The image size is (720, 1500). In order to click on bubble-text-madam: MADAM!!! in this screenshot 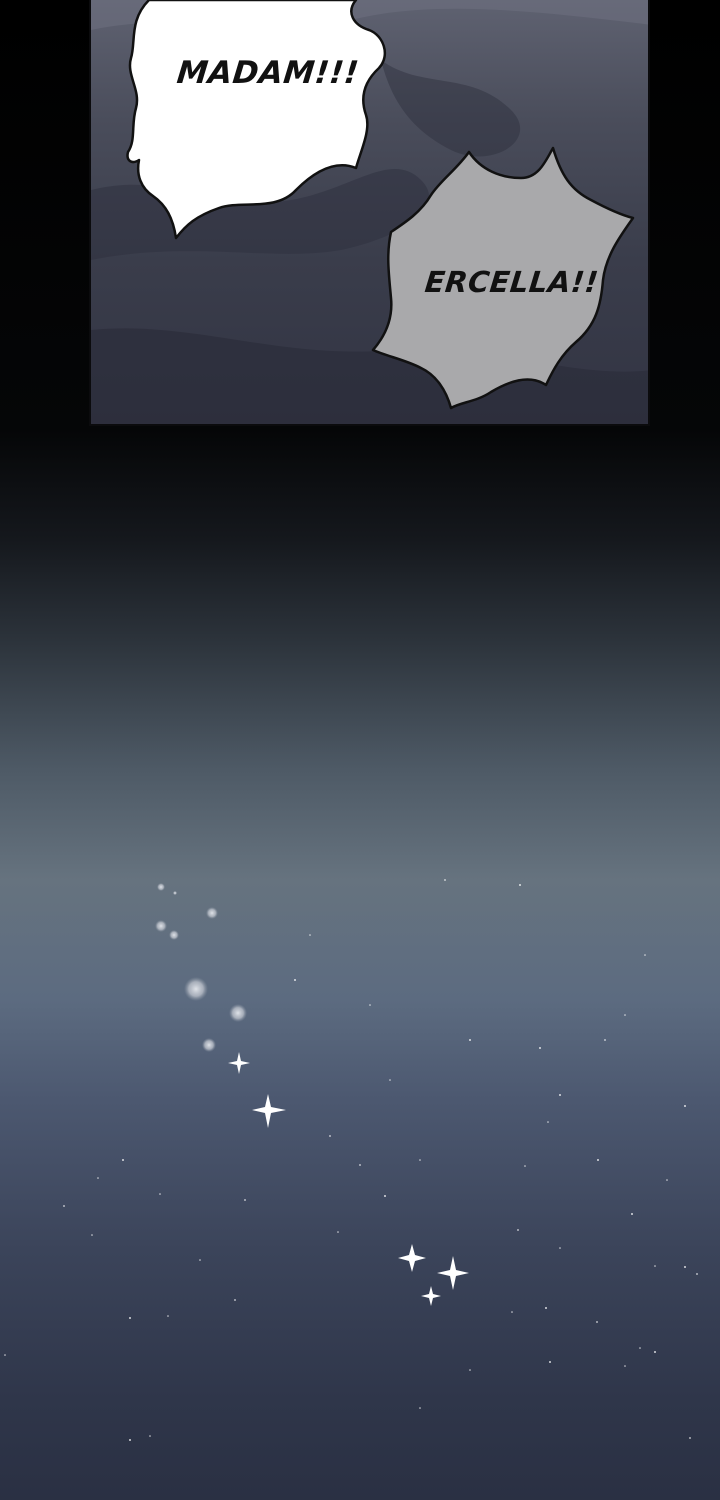, I will do `click(268, 73)`.